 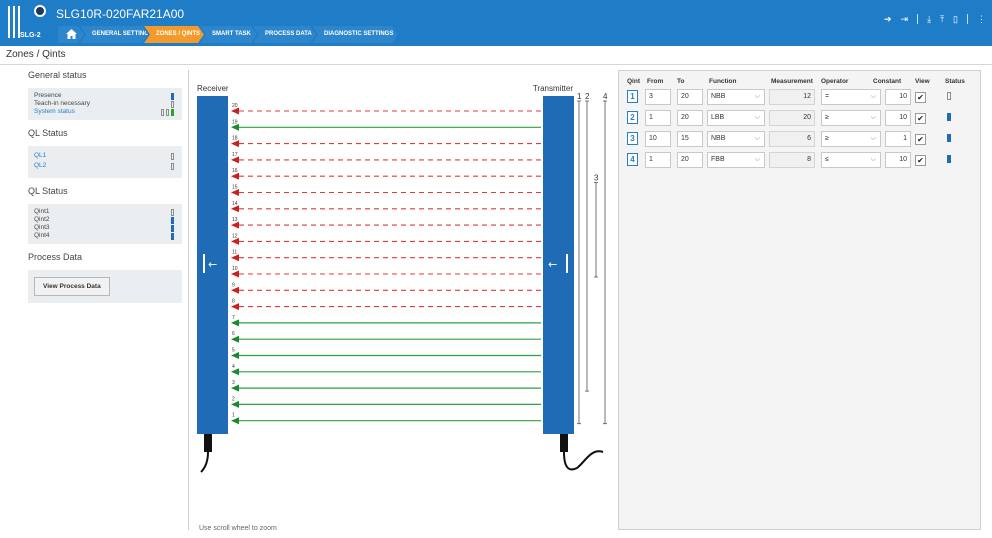 I want to click on beam-number: 16, so click(x=235, y=171).